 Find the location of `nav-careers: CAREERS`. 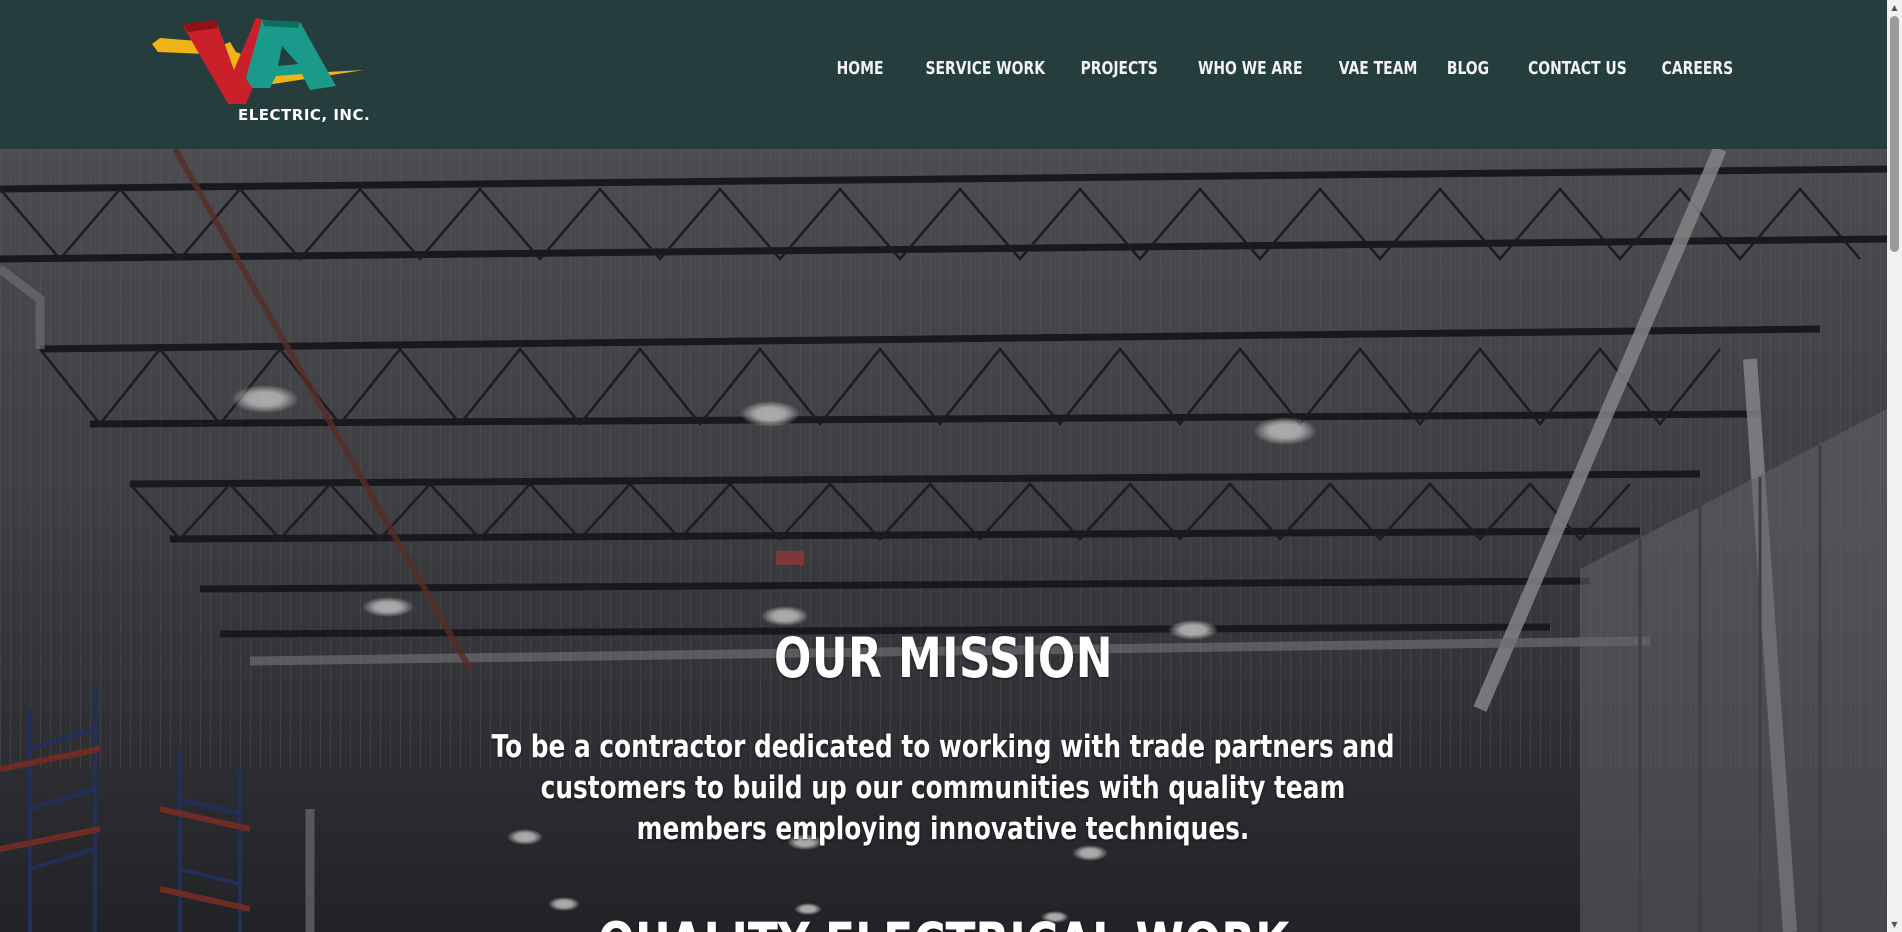

nav-careers: CAREERS is located at coordinates (1697, 68).